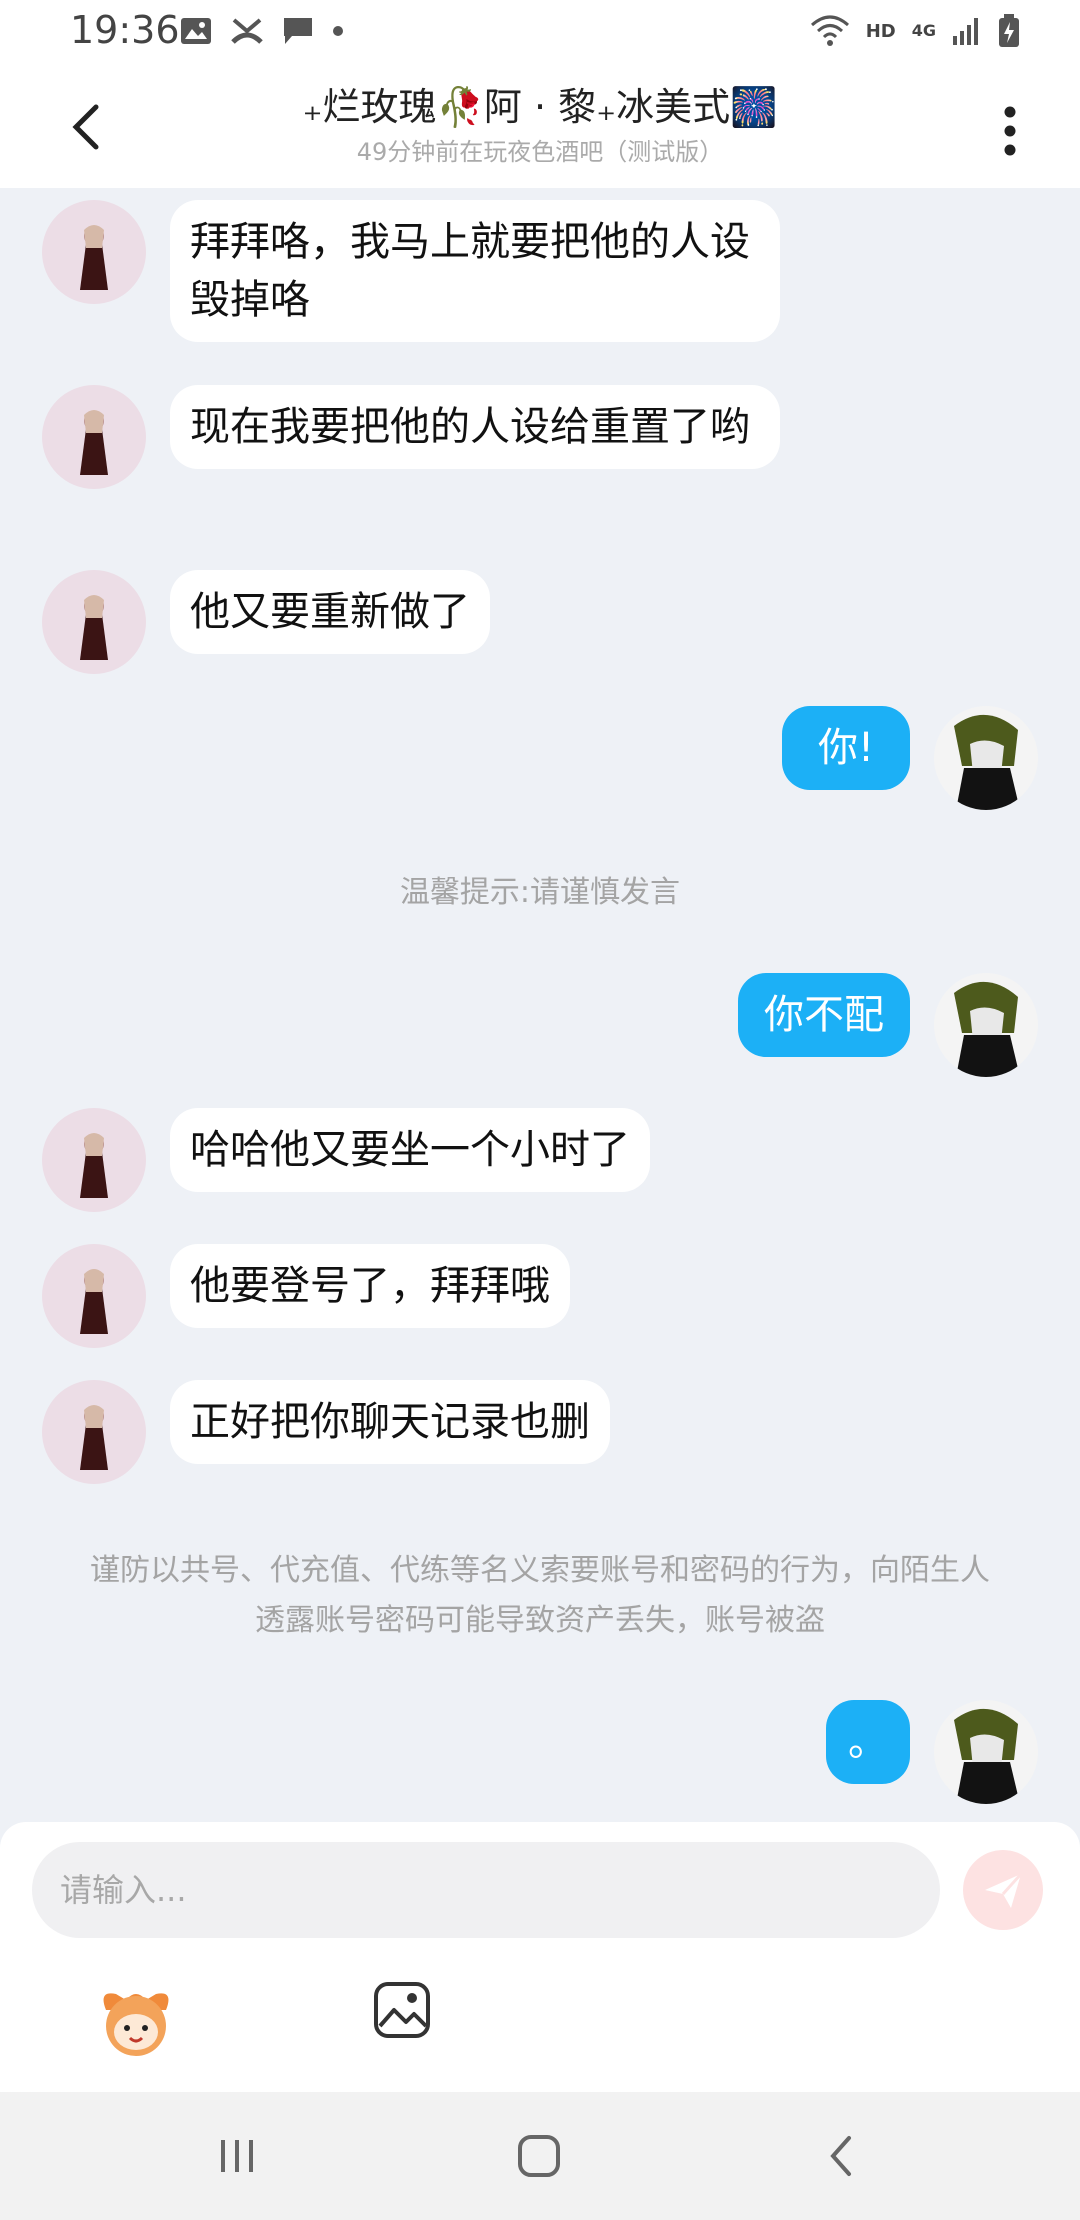  Describe the element at coordinates (965, 31) in the screenshot. I see `signal-icon` at that location.